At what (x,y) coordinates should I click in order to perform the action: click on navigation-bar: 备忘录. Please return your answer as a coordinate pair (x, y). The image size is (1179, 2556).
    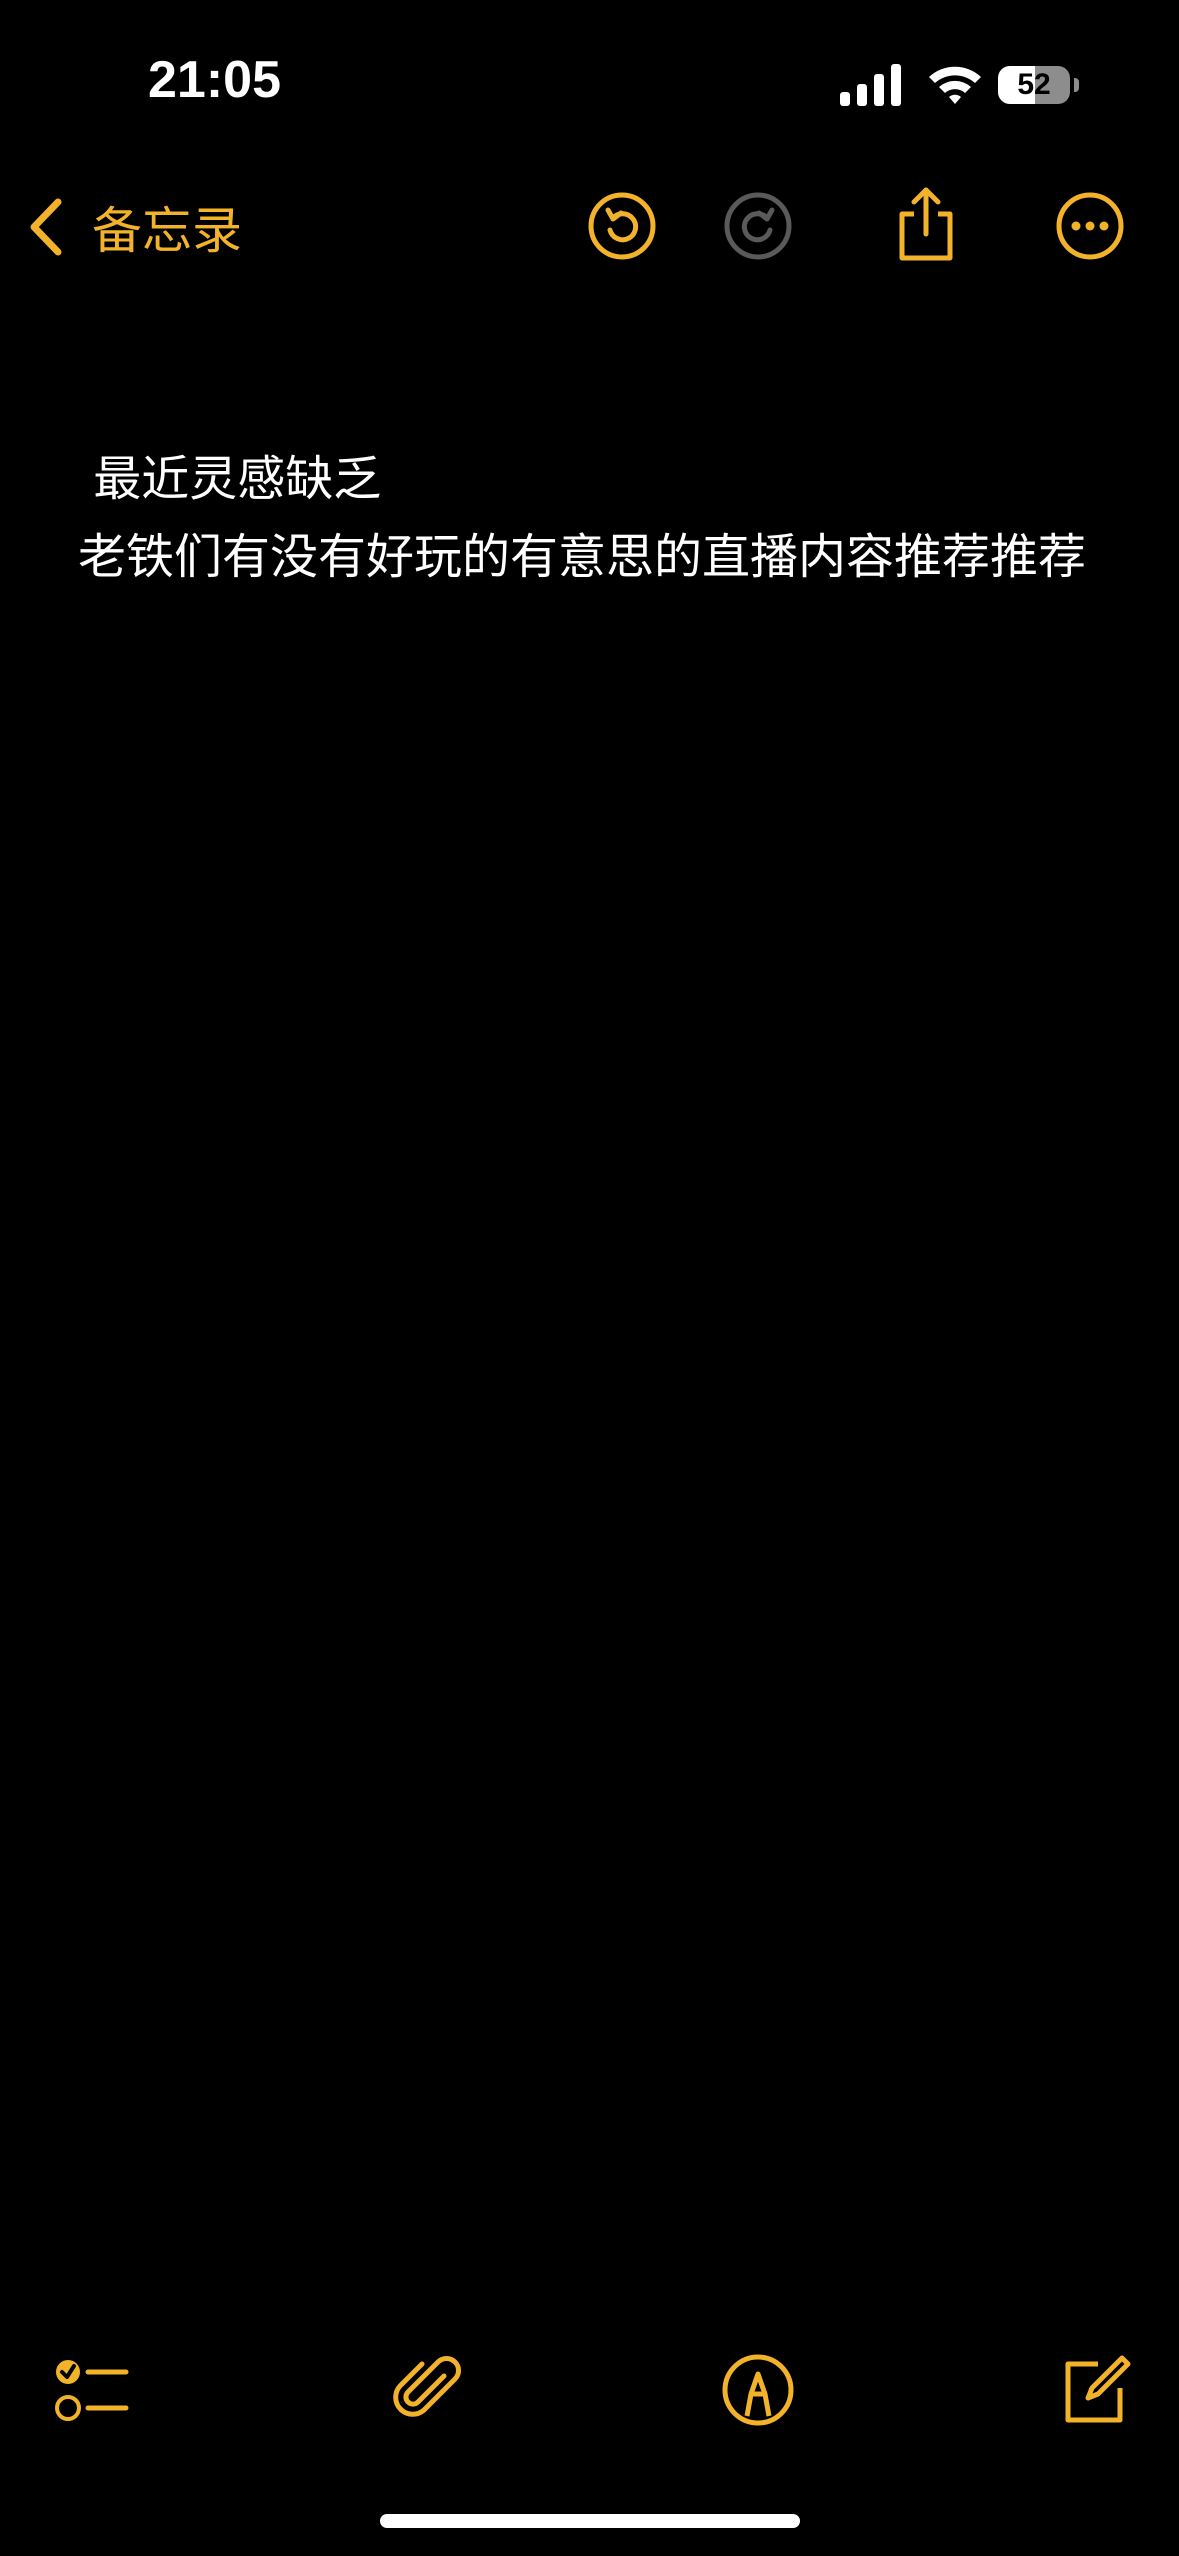
    Looking at the image, I should click on (589, 225).